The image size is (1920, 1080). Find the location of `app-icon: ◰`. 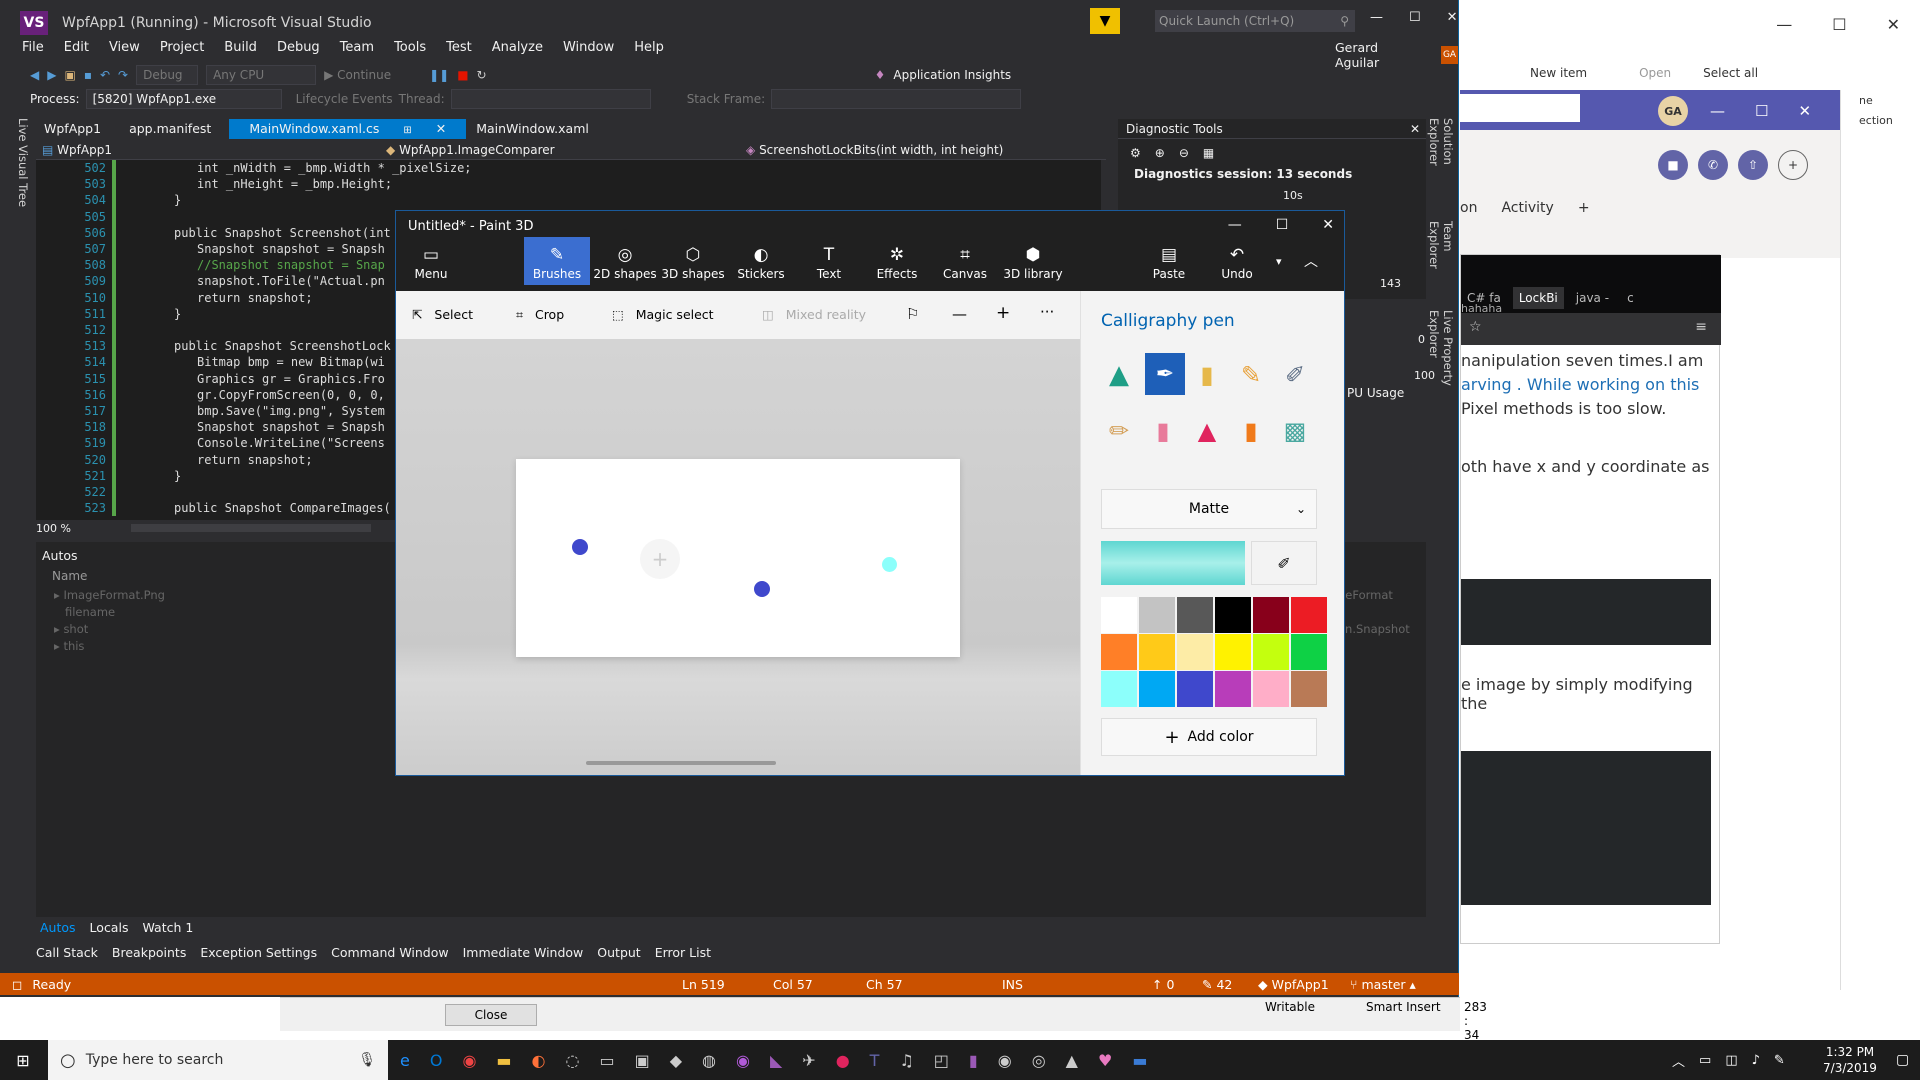

app-icon: ◰ is located at coordinates (941, 1060).